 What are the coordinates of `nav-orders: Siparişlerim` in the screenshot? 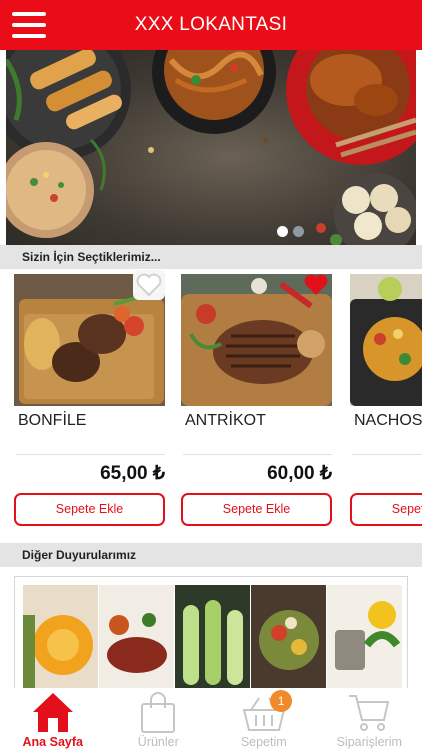 It's located at (369, 719).